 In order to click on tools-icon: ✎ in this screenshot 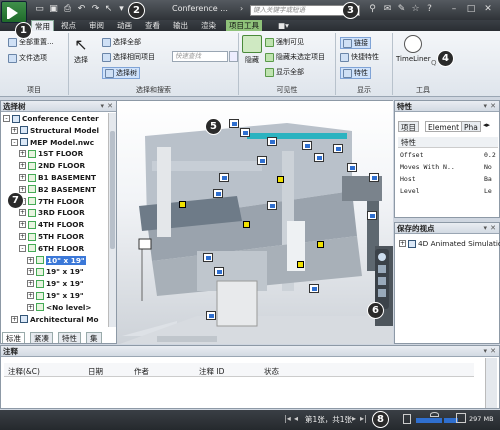, I will do `click(401, 9)`.